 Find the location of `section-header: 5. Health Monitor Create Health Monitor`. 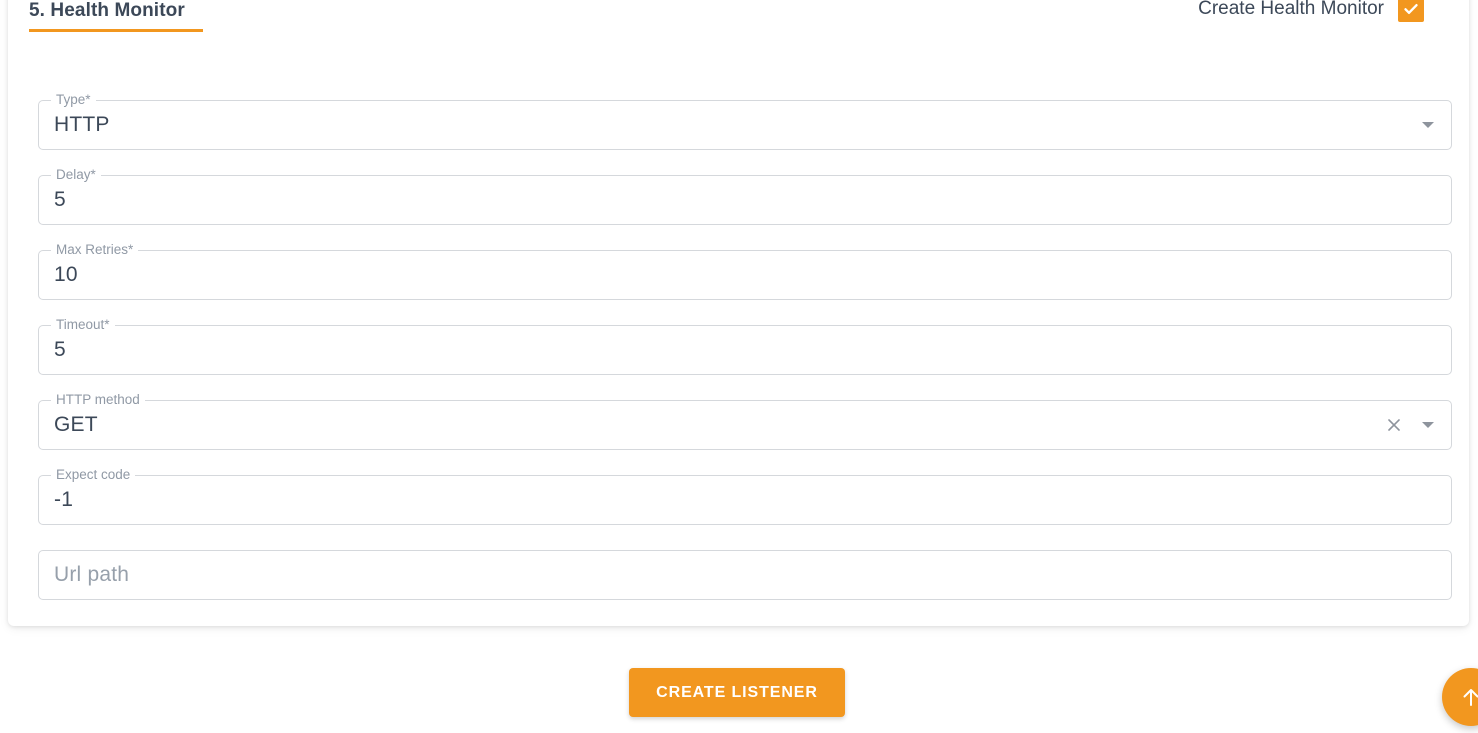

section-header: 5. Health Monitor Create Health Monitor is located at coordinates (739, 18).